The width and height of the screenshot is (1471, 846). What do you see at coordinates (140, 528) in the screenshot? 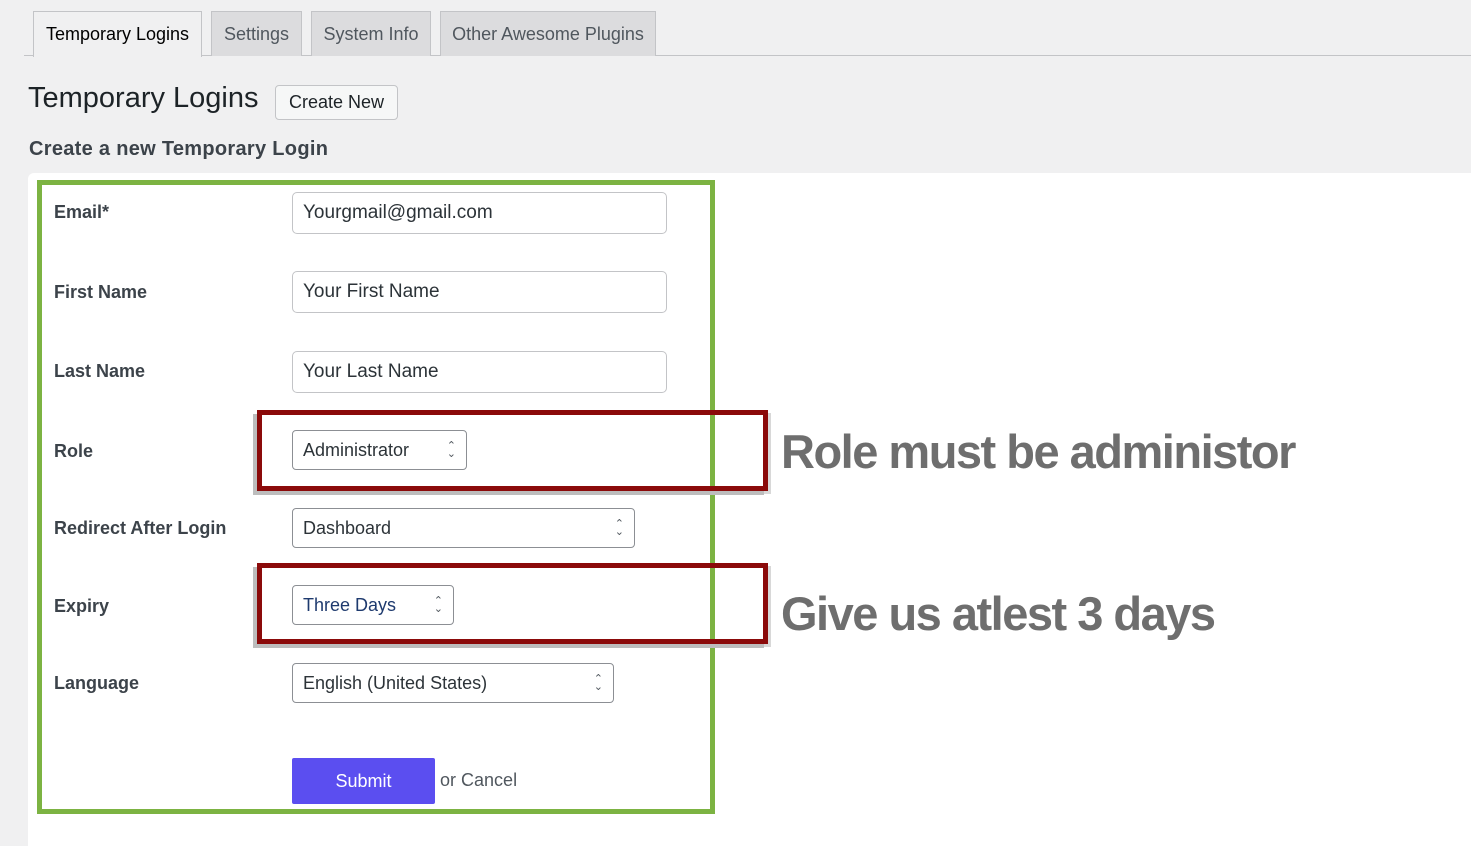
I see `redirect-label: Redirect After Login` at bounding box center [140, 528].